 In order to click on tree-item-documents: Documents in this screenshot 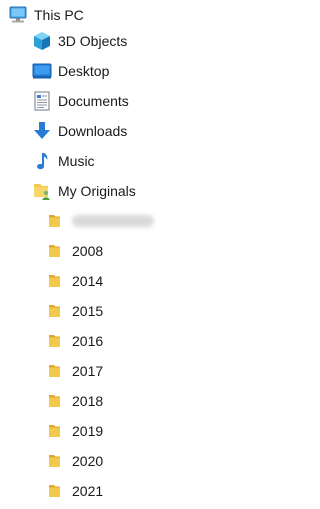, I will do `click(80, 101)`.